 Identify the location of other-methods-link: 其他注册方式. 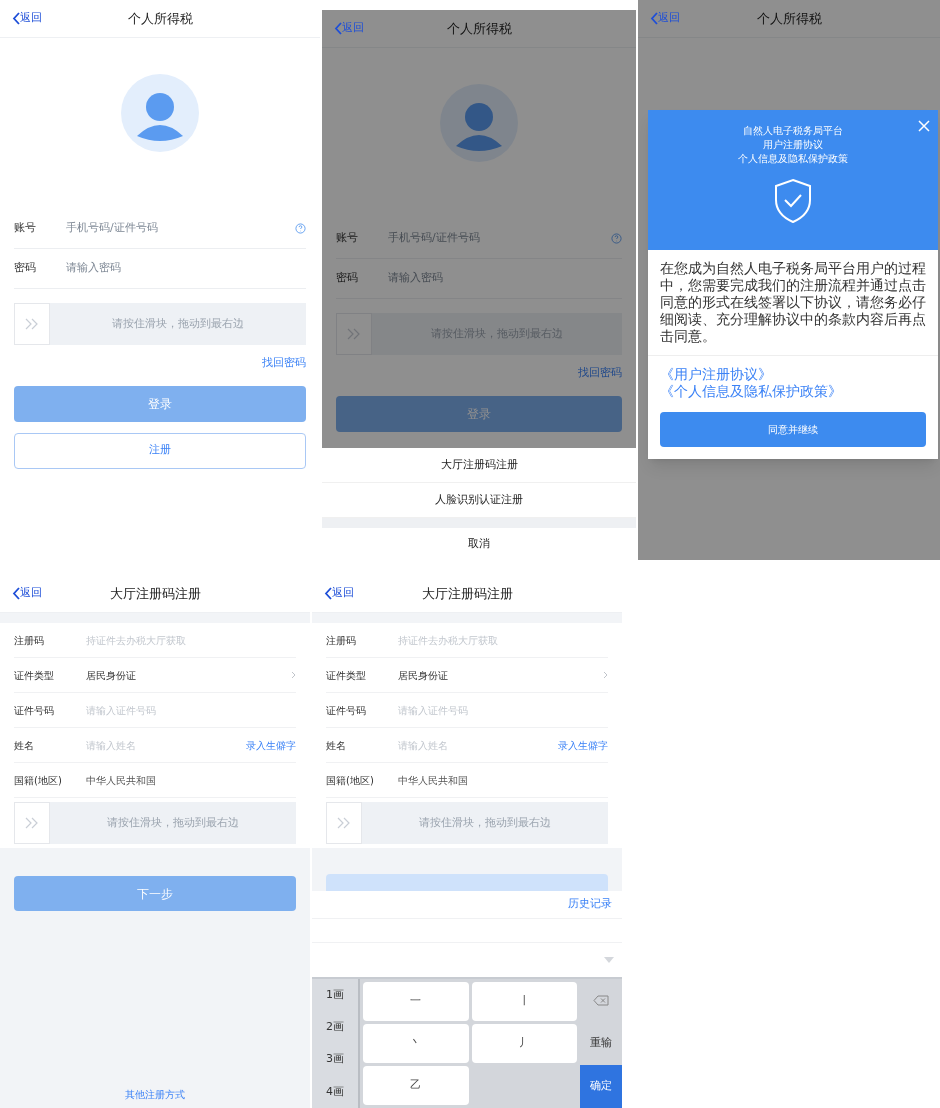
(155, 1094).